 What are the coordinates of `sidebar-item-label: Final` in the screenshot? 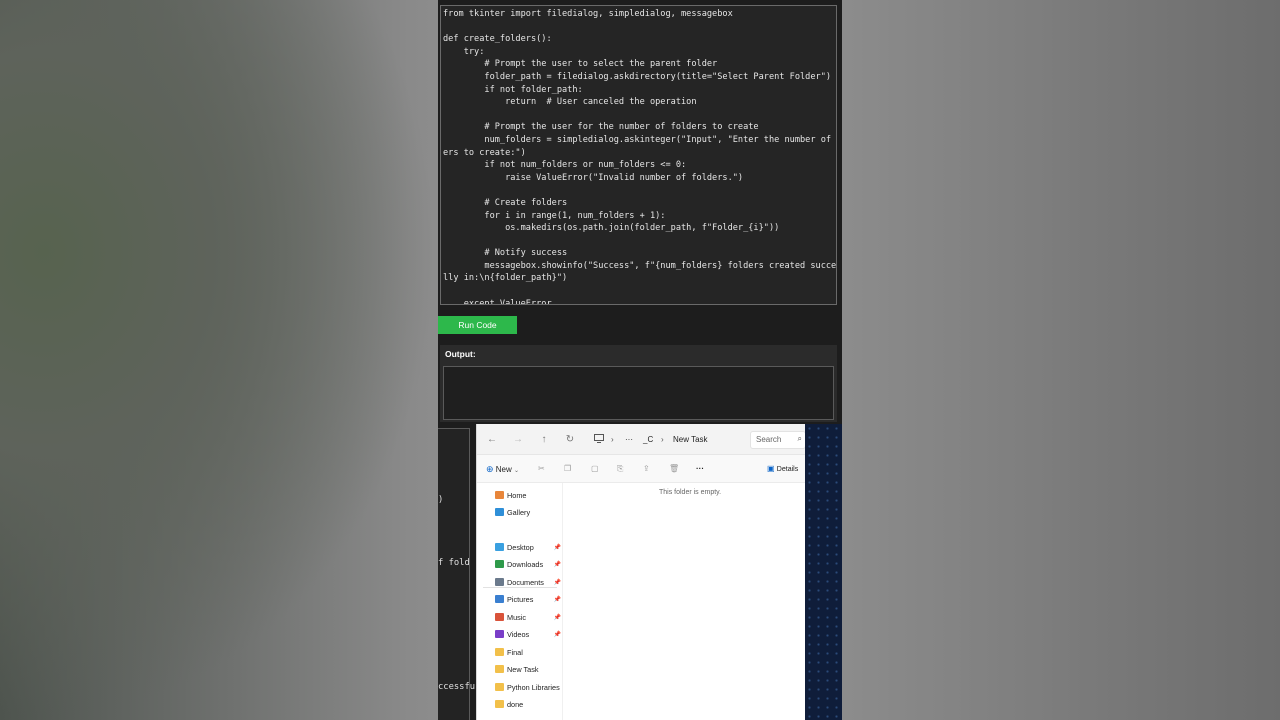 It's located at (515, 652).